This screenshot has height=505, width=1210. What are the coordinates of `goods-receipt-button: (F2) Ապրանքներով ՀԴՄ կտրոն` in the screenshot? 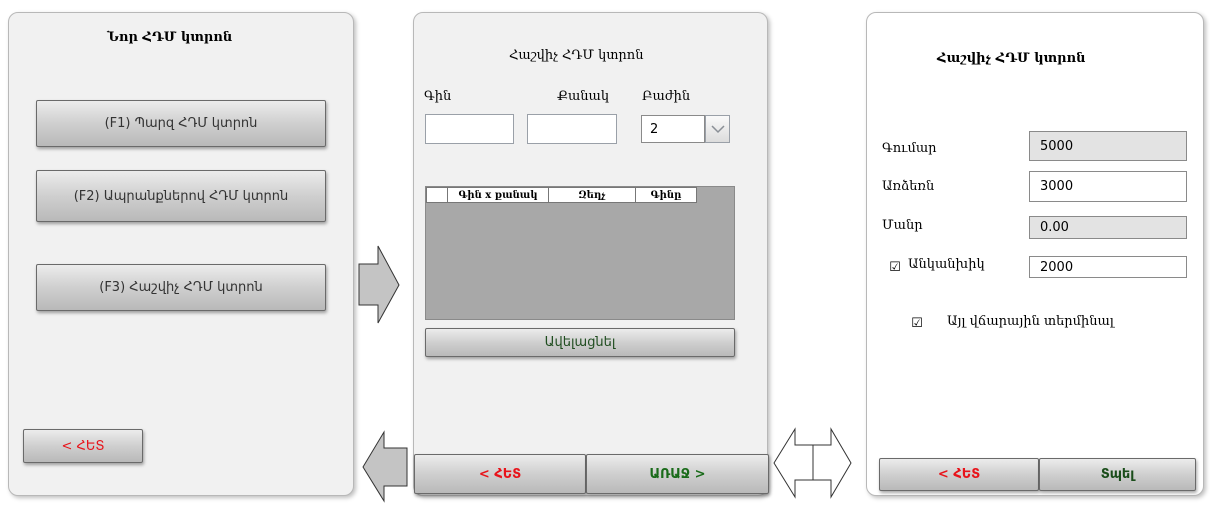 It's located at (181, 196).